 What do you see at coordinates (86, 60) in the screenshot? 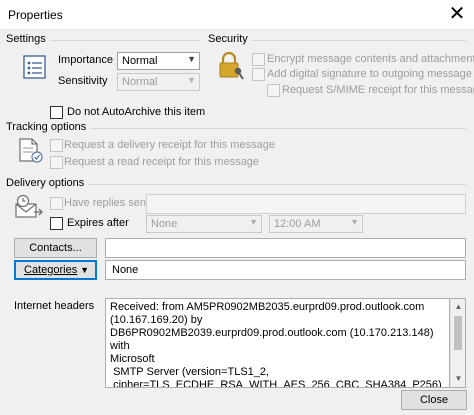
I see `importance-label: Importance` at bounding box center [86, 60].